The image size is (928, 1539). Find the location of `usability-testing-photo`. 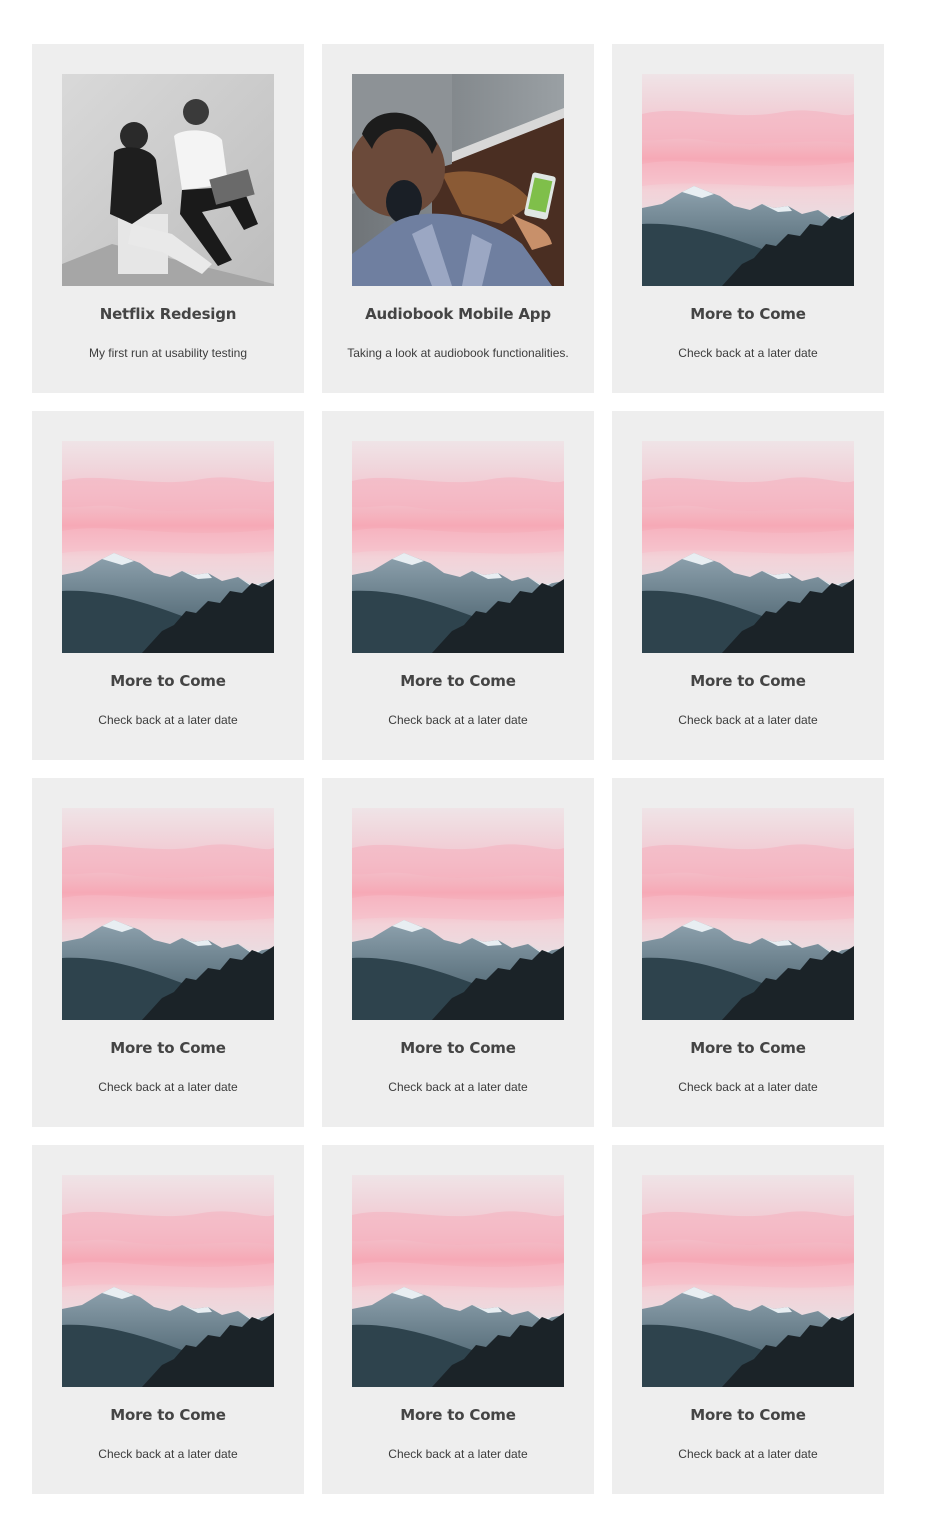

usability-testing-photo is located at coordinates (168, 180).